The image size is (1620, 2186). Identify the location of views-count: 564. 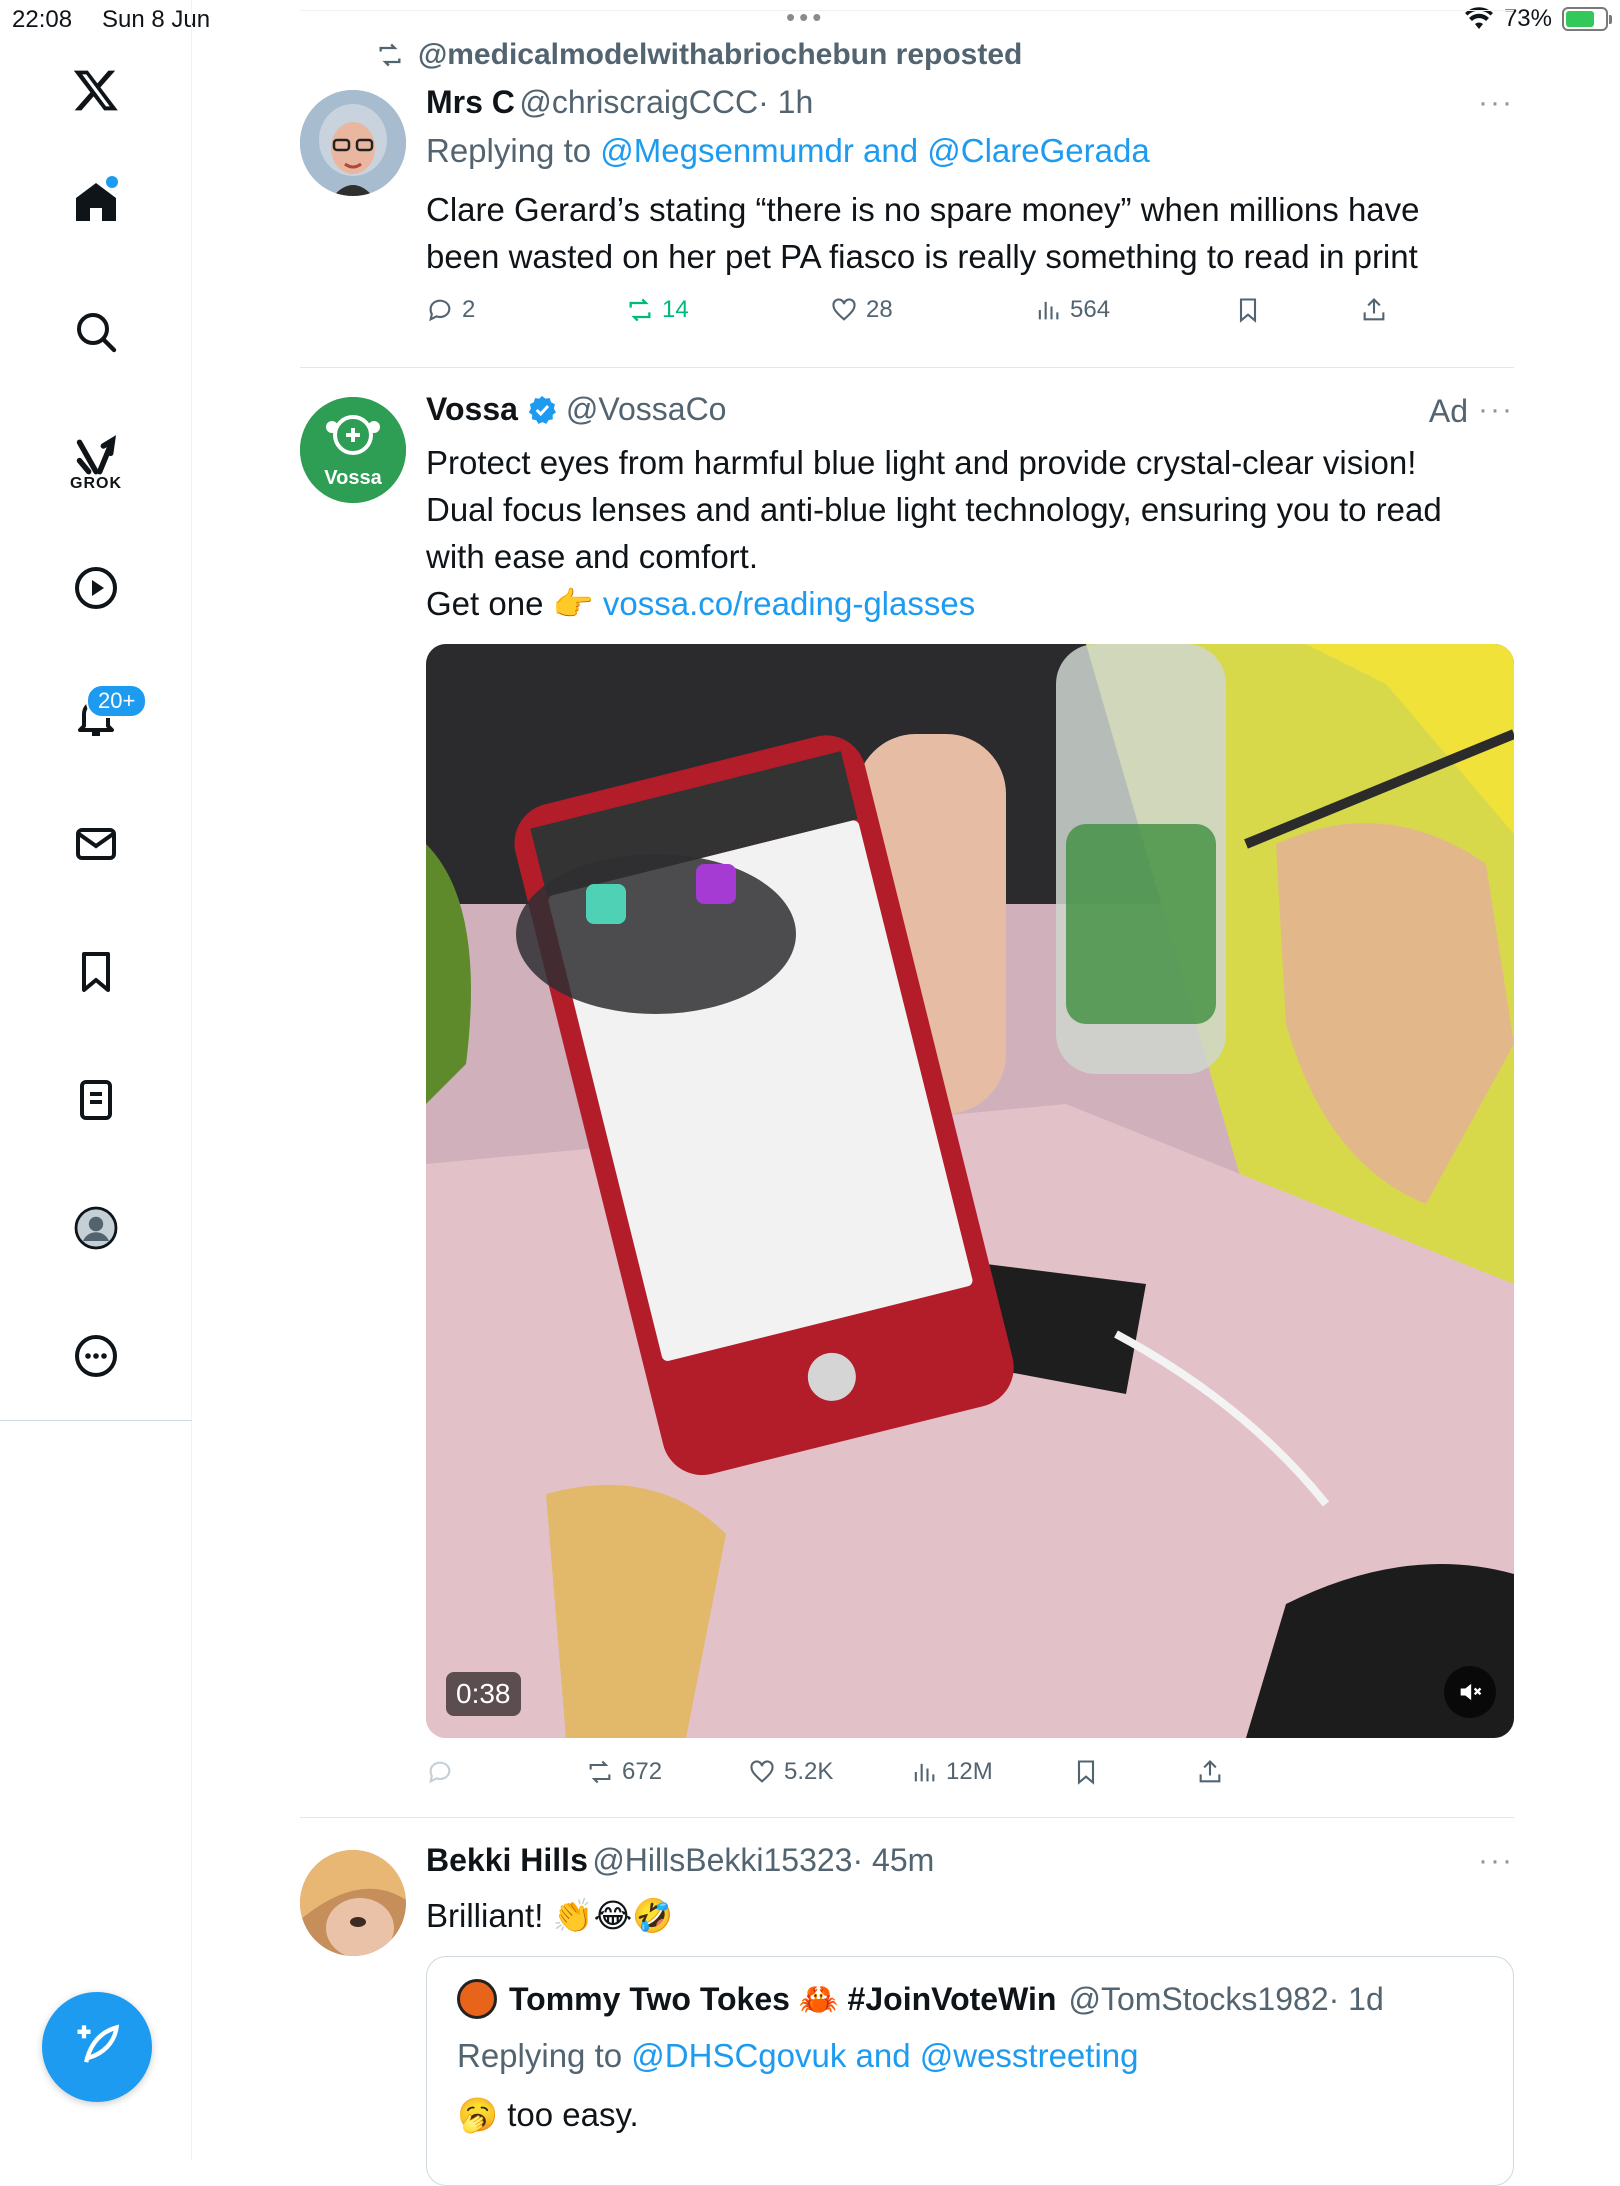
(1090, 309).